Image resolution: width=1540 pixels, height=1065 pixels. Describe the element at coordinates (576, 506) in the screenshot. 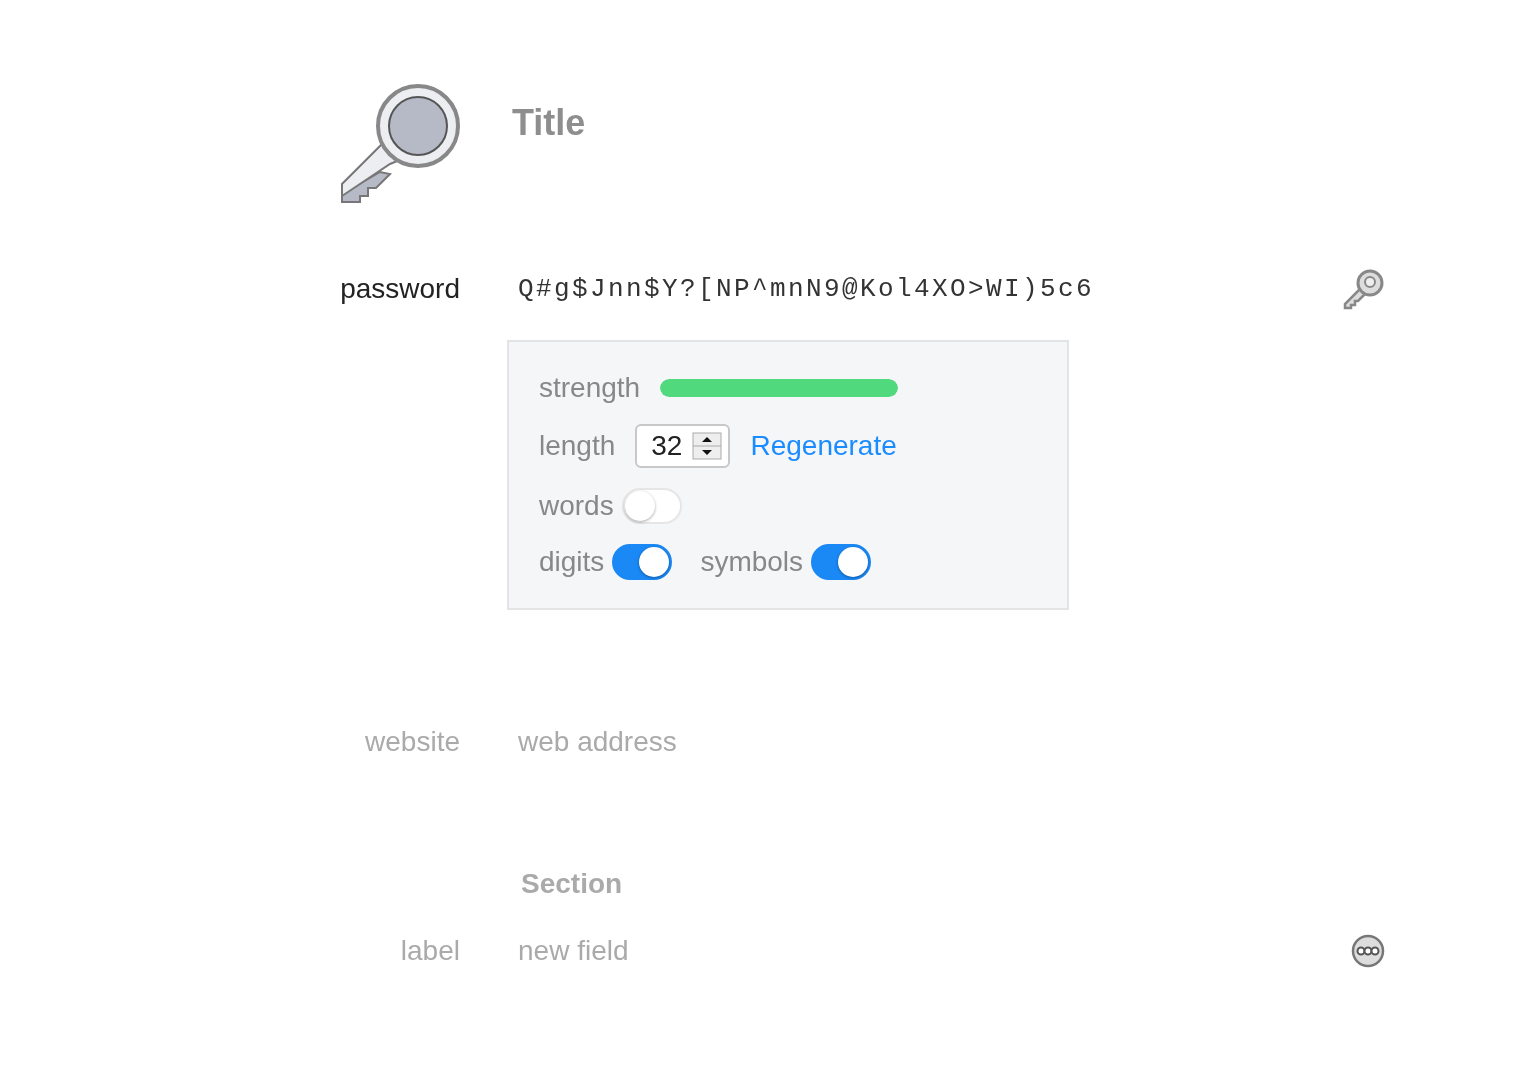

I see `option-label: words` at that location.